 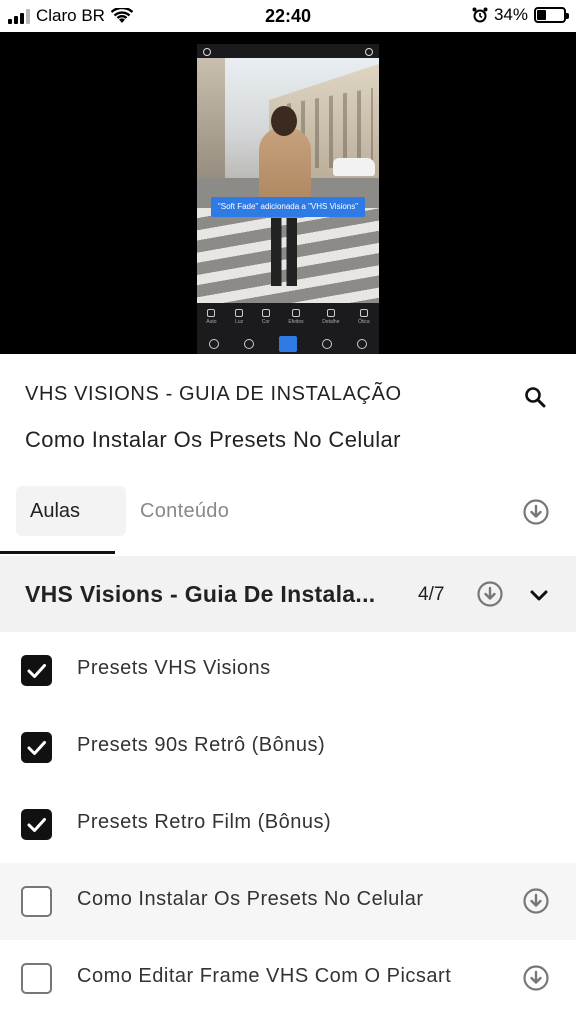 I want to click on status-right: 34%, so click(x=520, y=15).